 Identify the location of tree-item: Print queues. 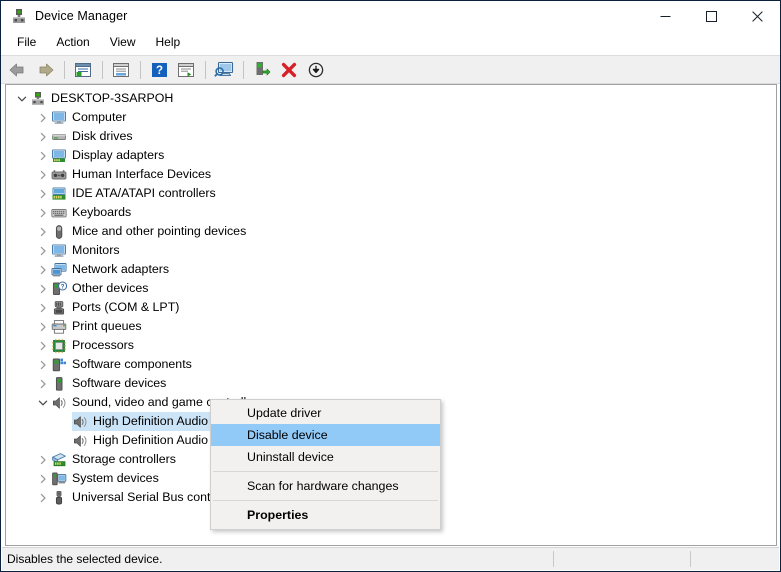
(391, 326).